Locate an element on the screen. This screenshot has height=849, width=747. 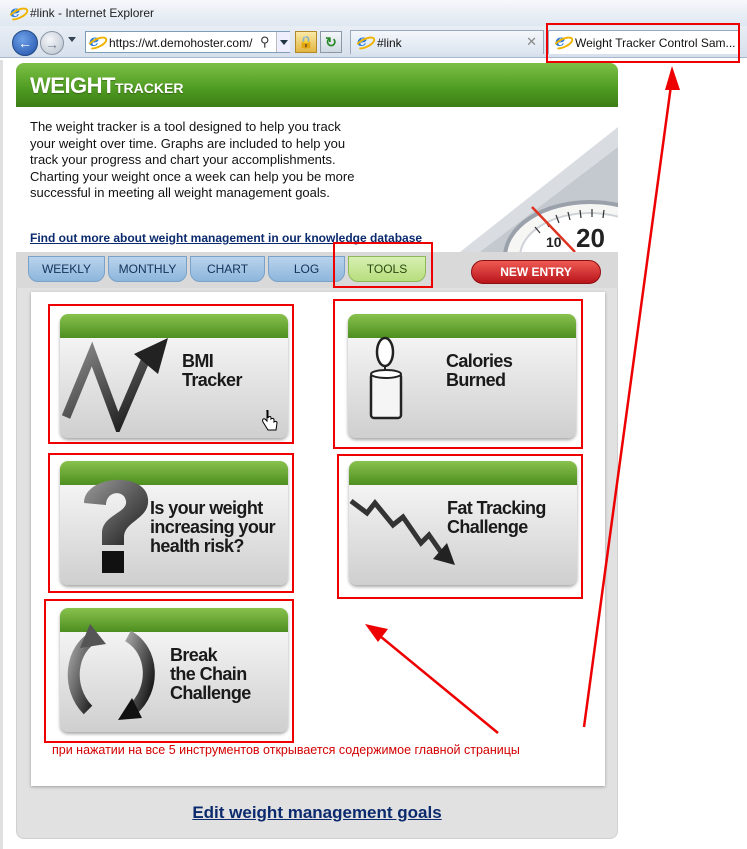
address-bar: https://wt.demohoster.com/ ⚲ is located at coordinates (187, 42).